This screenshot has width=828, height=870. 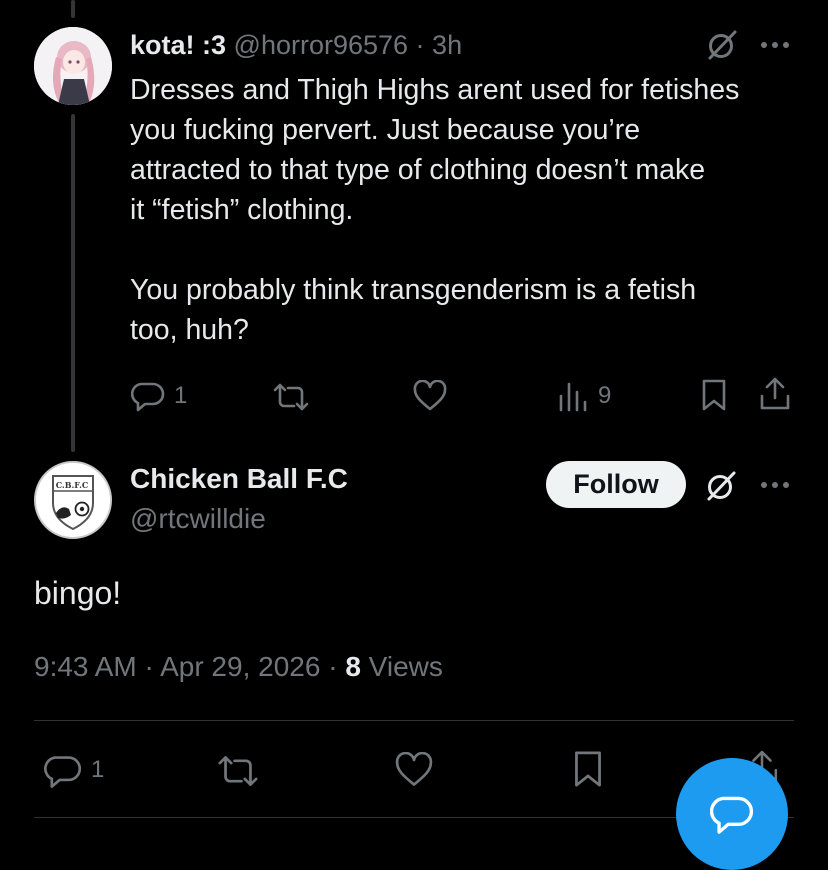 What do you see at coordinates (616, 484) in the screenshot?
I see `follow-button: Follow` at bounding box center [616, 484].